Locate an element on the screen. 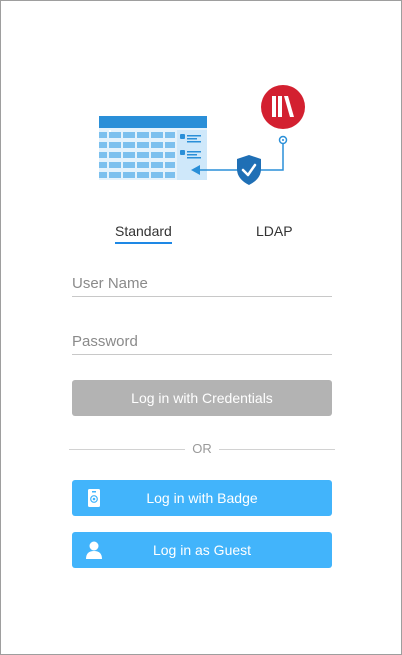 Image resolution: width=402 pixels, height=655 pixels. login-badge-button: Log in with Badge is located at coordinates (202, 498).